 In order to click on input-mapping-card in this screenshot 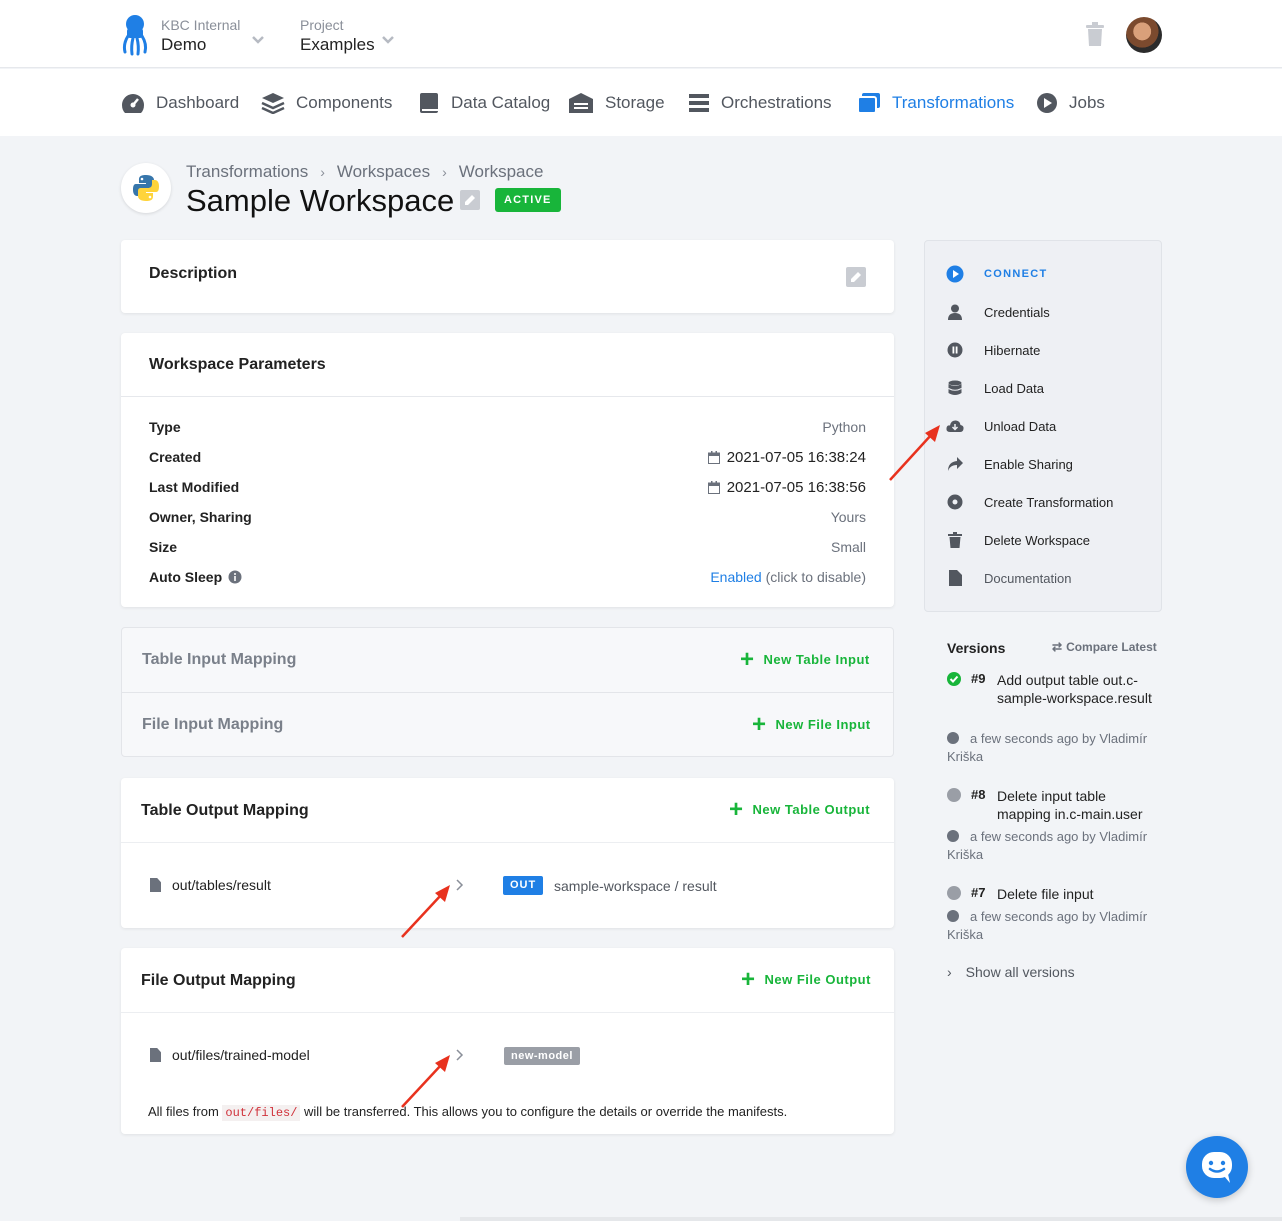, I will do `click(507, 692)`.